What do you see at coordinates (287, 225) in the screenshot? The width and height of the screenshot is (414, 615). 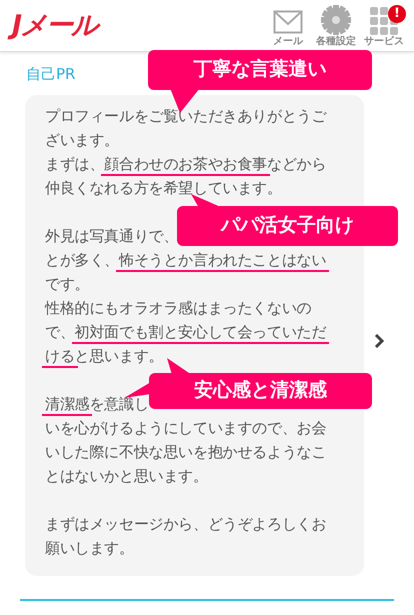 I see `callout-label: パパ活女子向け` at bounding box center [287, 225].